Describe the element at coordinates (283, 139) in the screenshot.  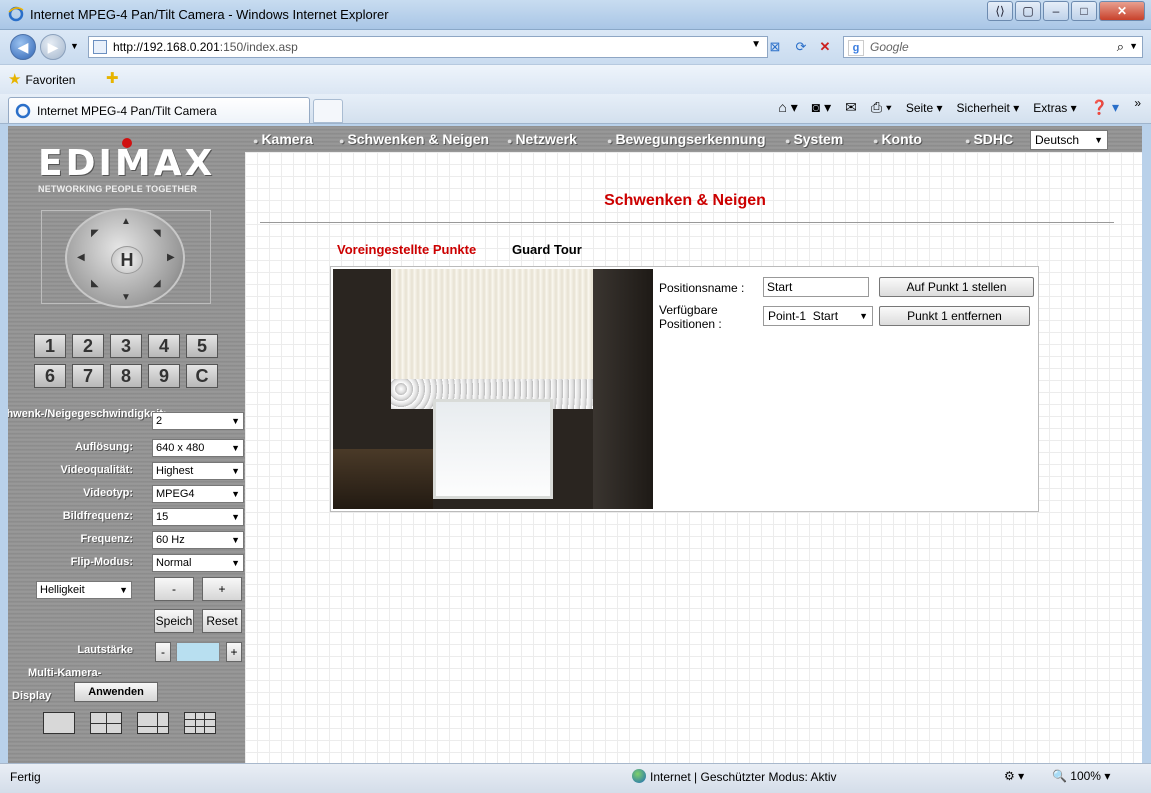
I see `menu-kamera: ● Kamera` at that location.